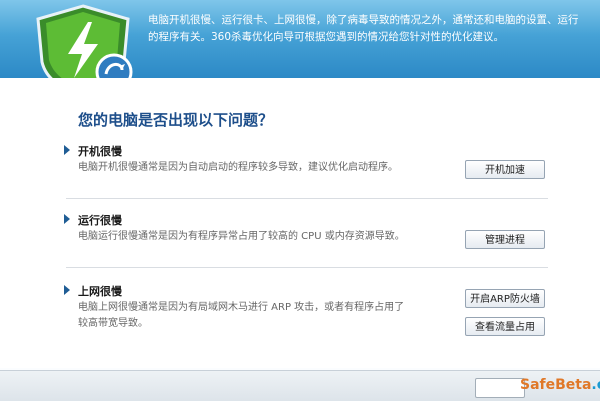  What do you see at coordinates (238, 167) in the screenshot?
I see `issue-desc: 电脑开机很慢通常是因为自动启动的程序较多导致，建议优化启动程序。` at bounding box center [238, 167].